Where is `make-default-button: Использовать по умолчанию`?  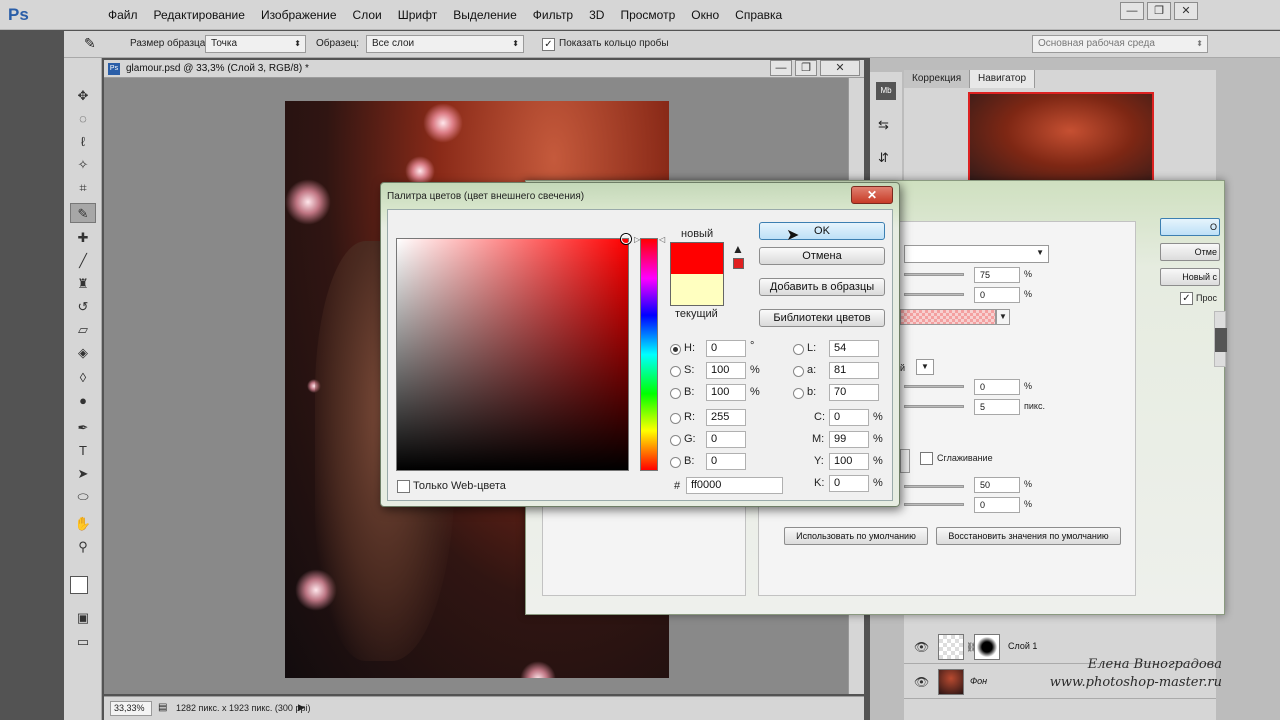
make-default-button: Использовать по умолчанию is located at coordinates (856, 536).